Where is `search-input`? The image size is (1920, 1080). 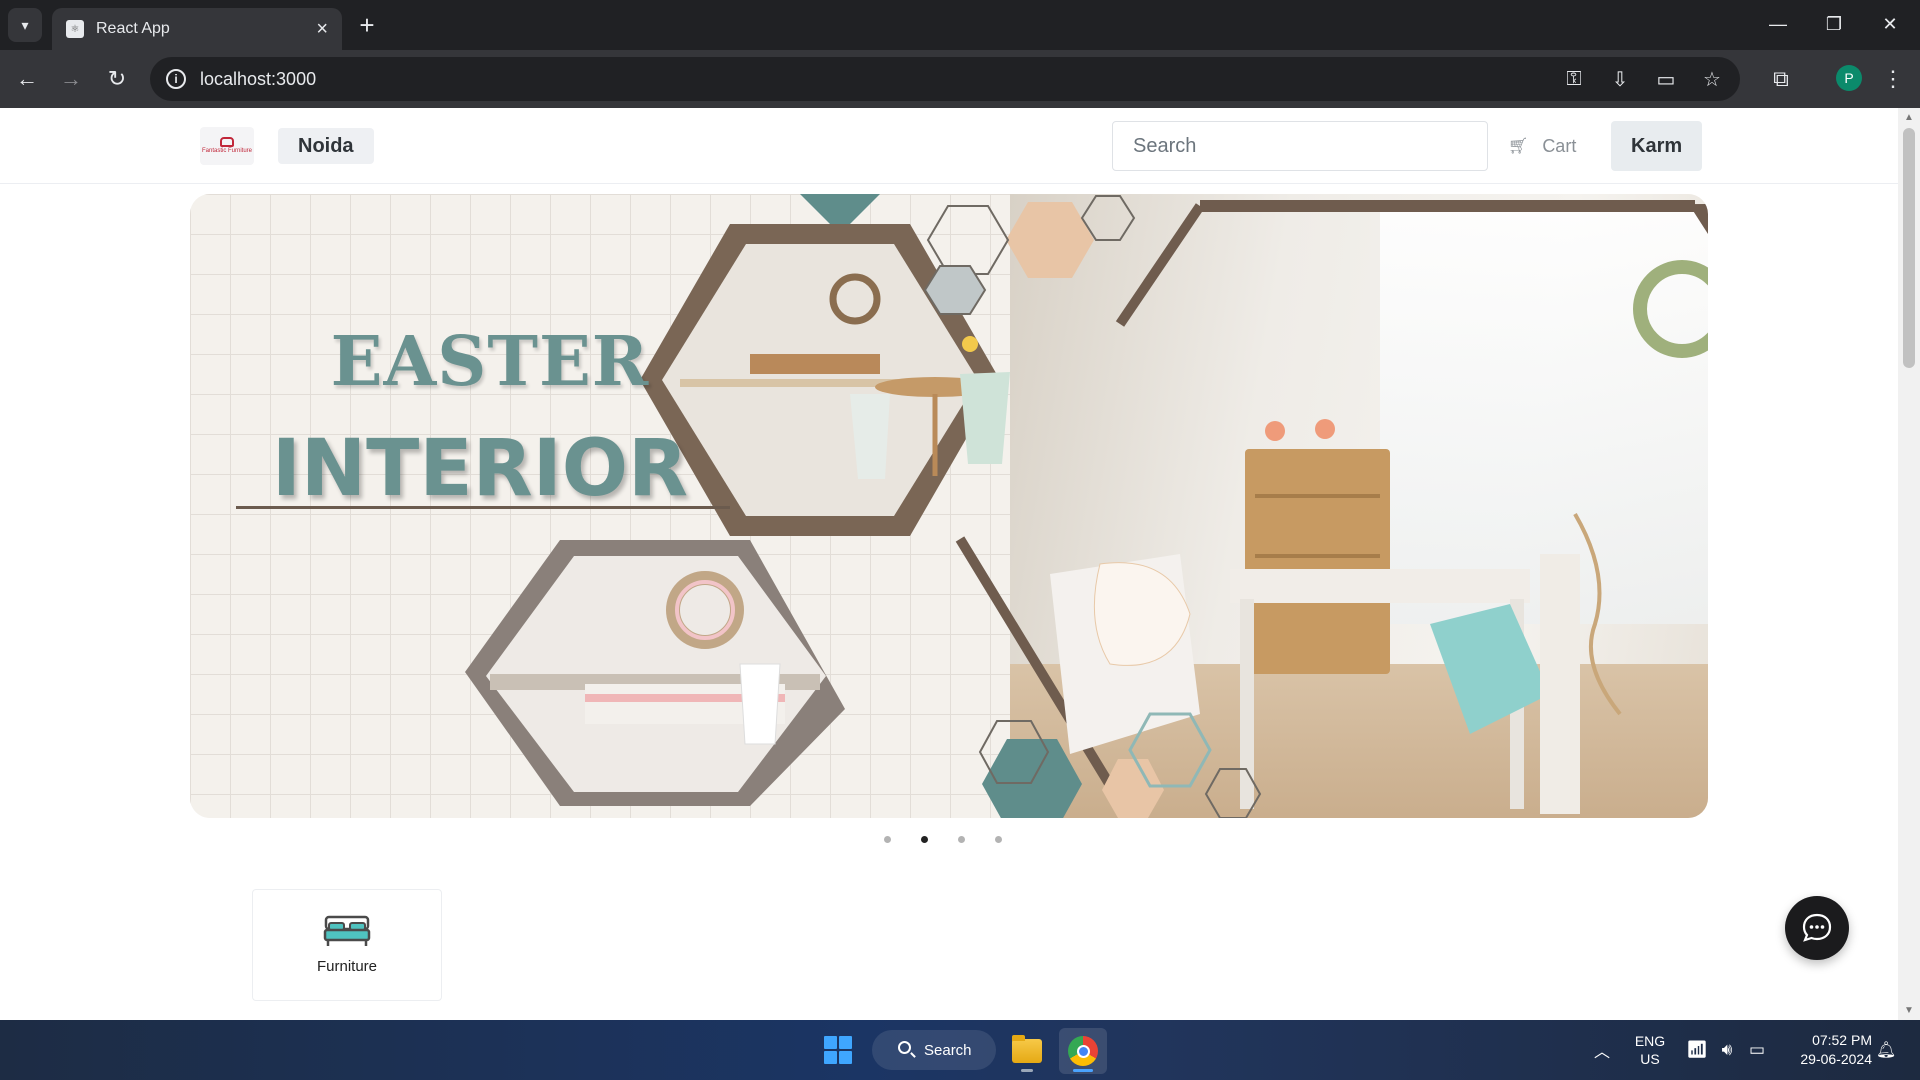 search-input is located at coordinates (1300, 146).